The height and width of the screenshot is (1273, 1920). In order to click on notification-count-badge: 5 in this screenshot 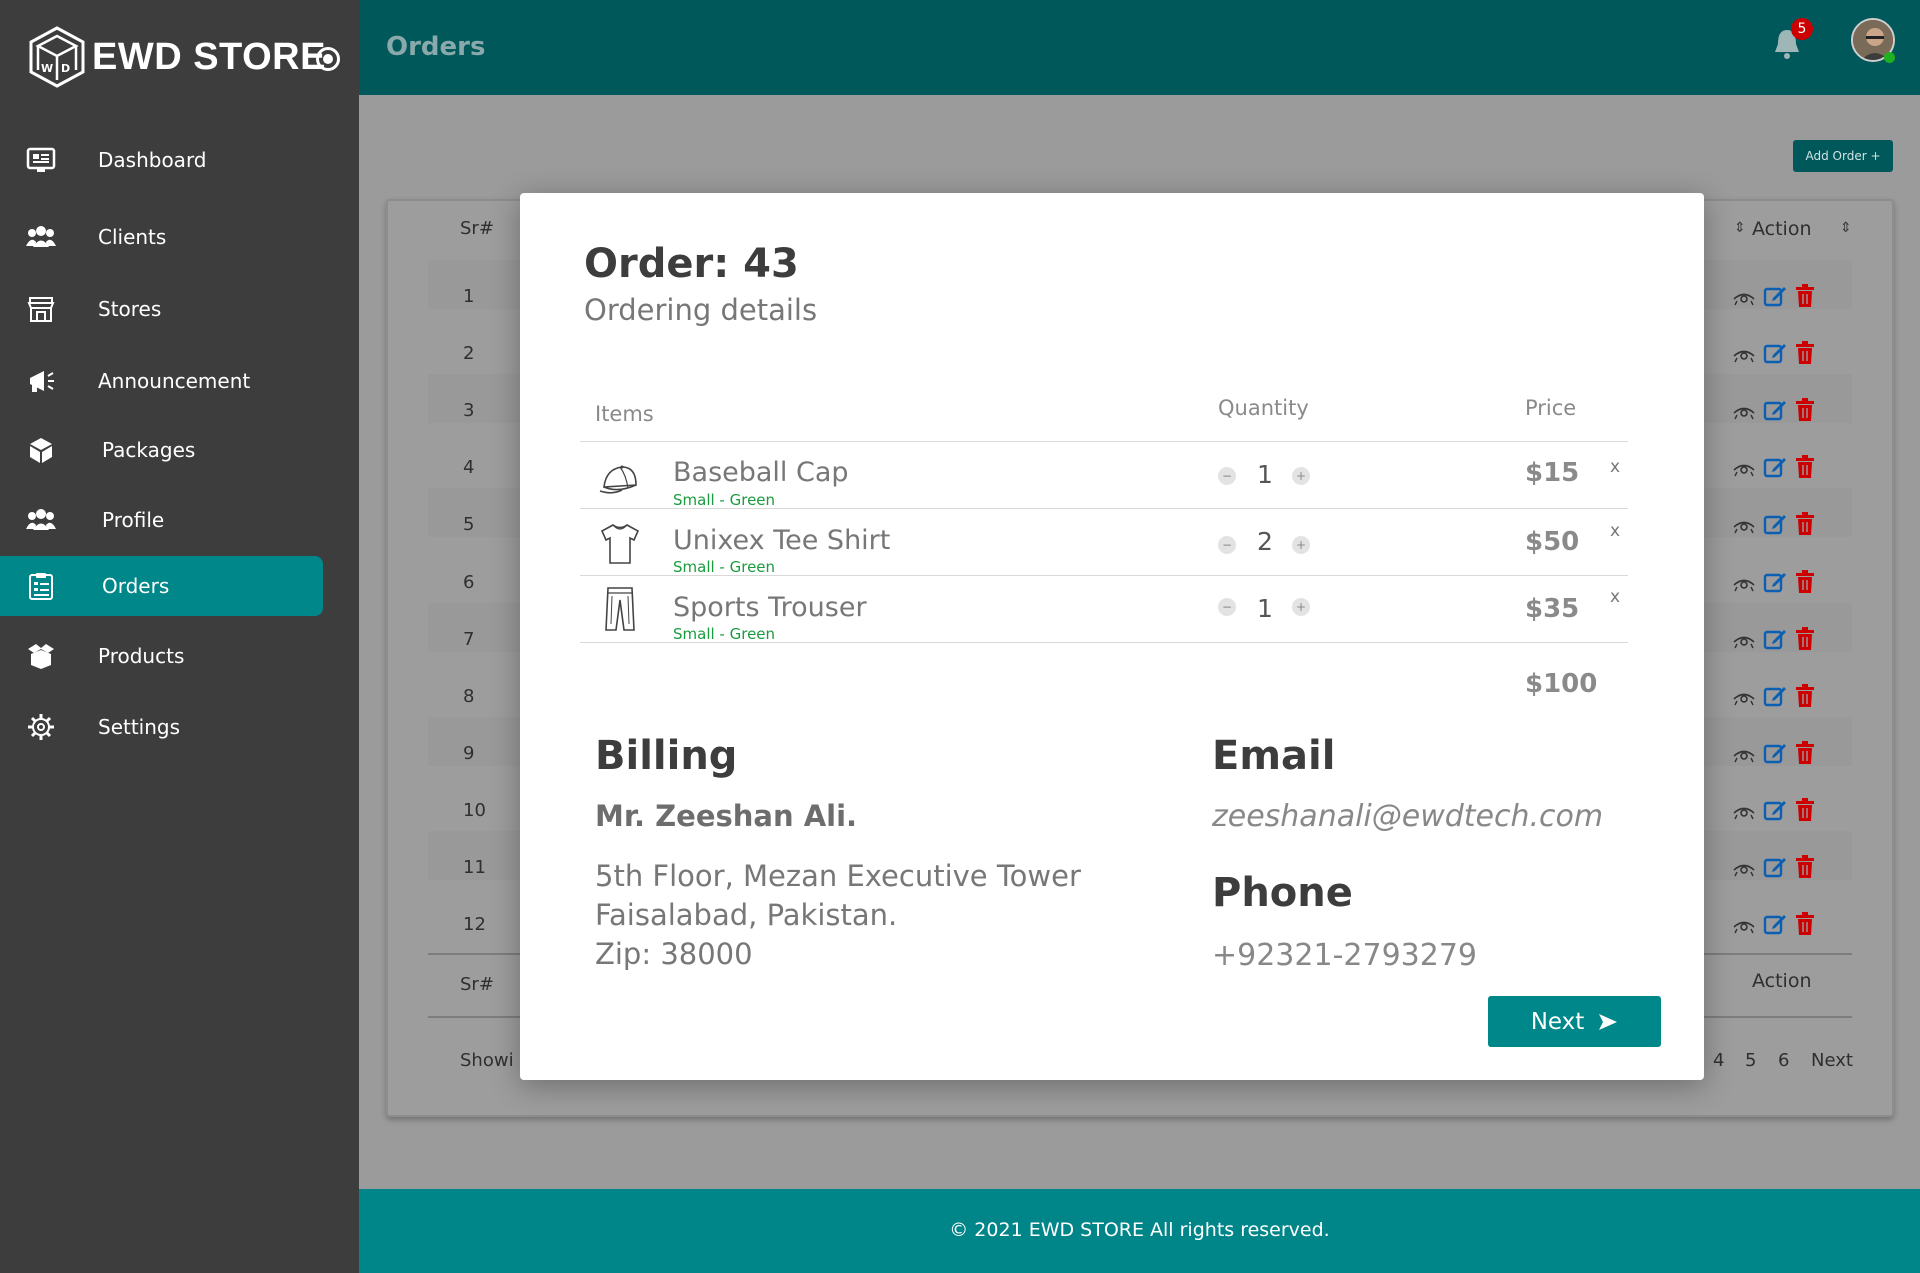, I will do `click(1802, 29)`.